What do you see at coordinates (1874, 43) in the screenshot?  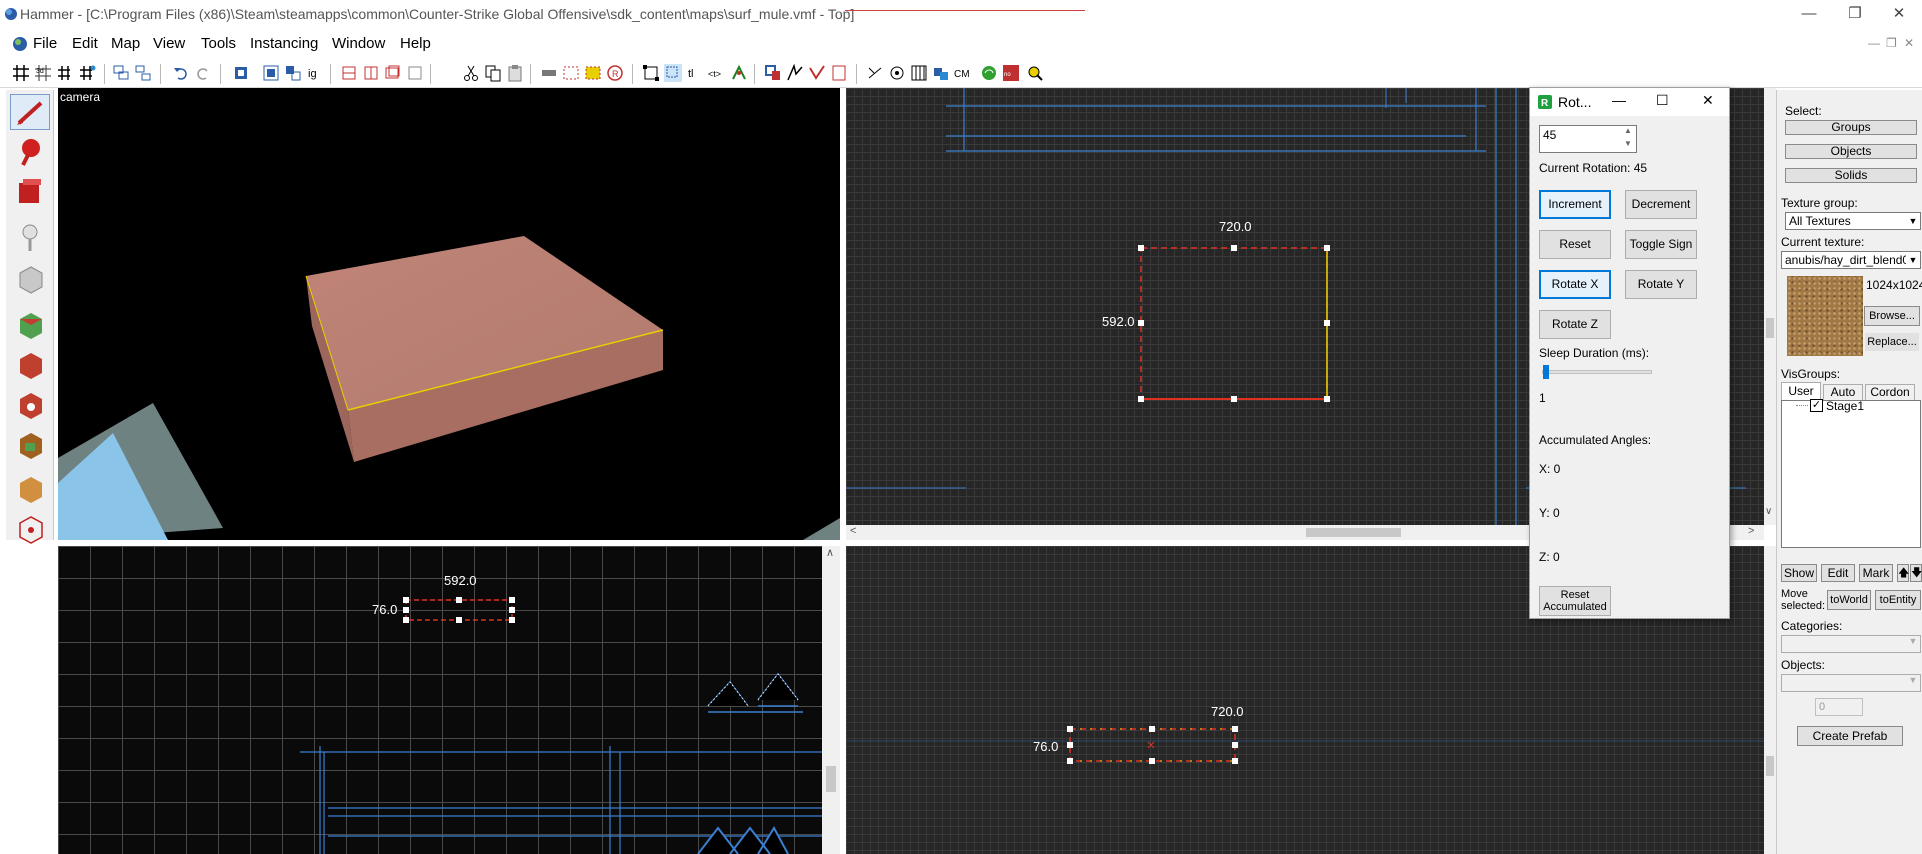 I see `mdi-minimize-icon: —` at bounding box center [1874, 43].